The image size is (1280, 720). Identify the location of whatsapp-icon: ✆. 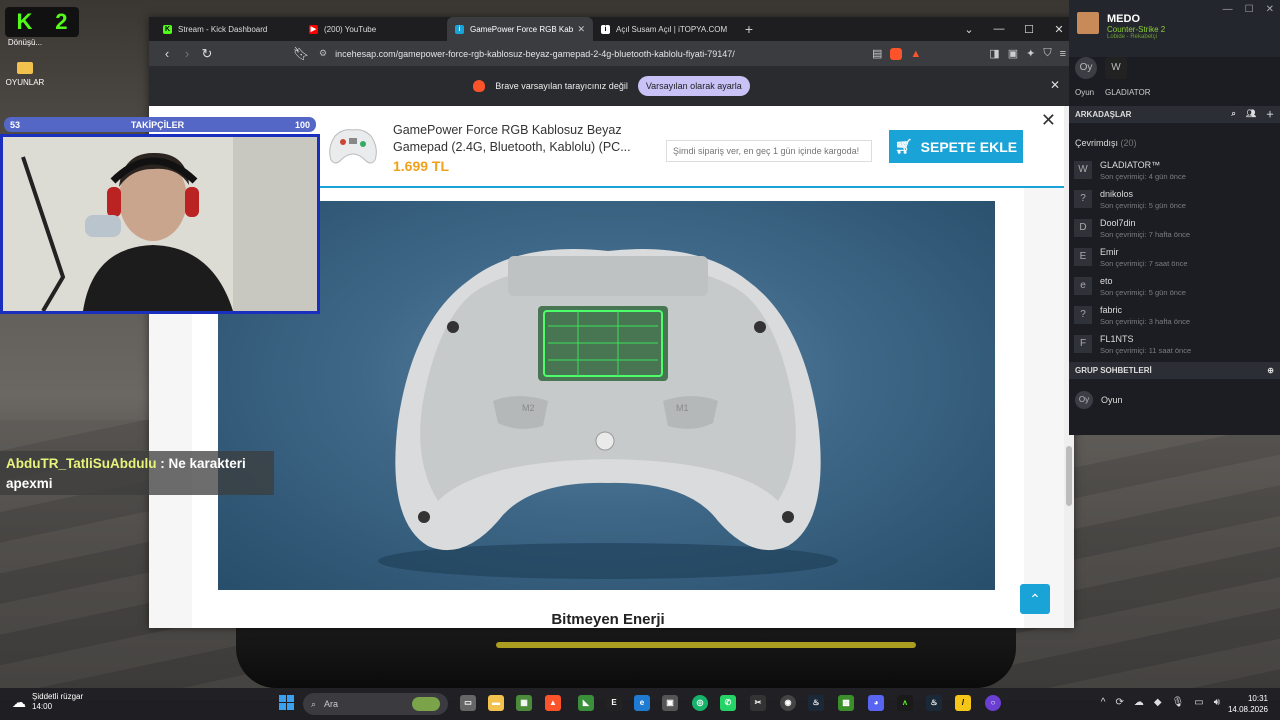
(728, 703).